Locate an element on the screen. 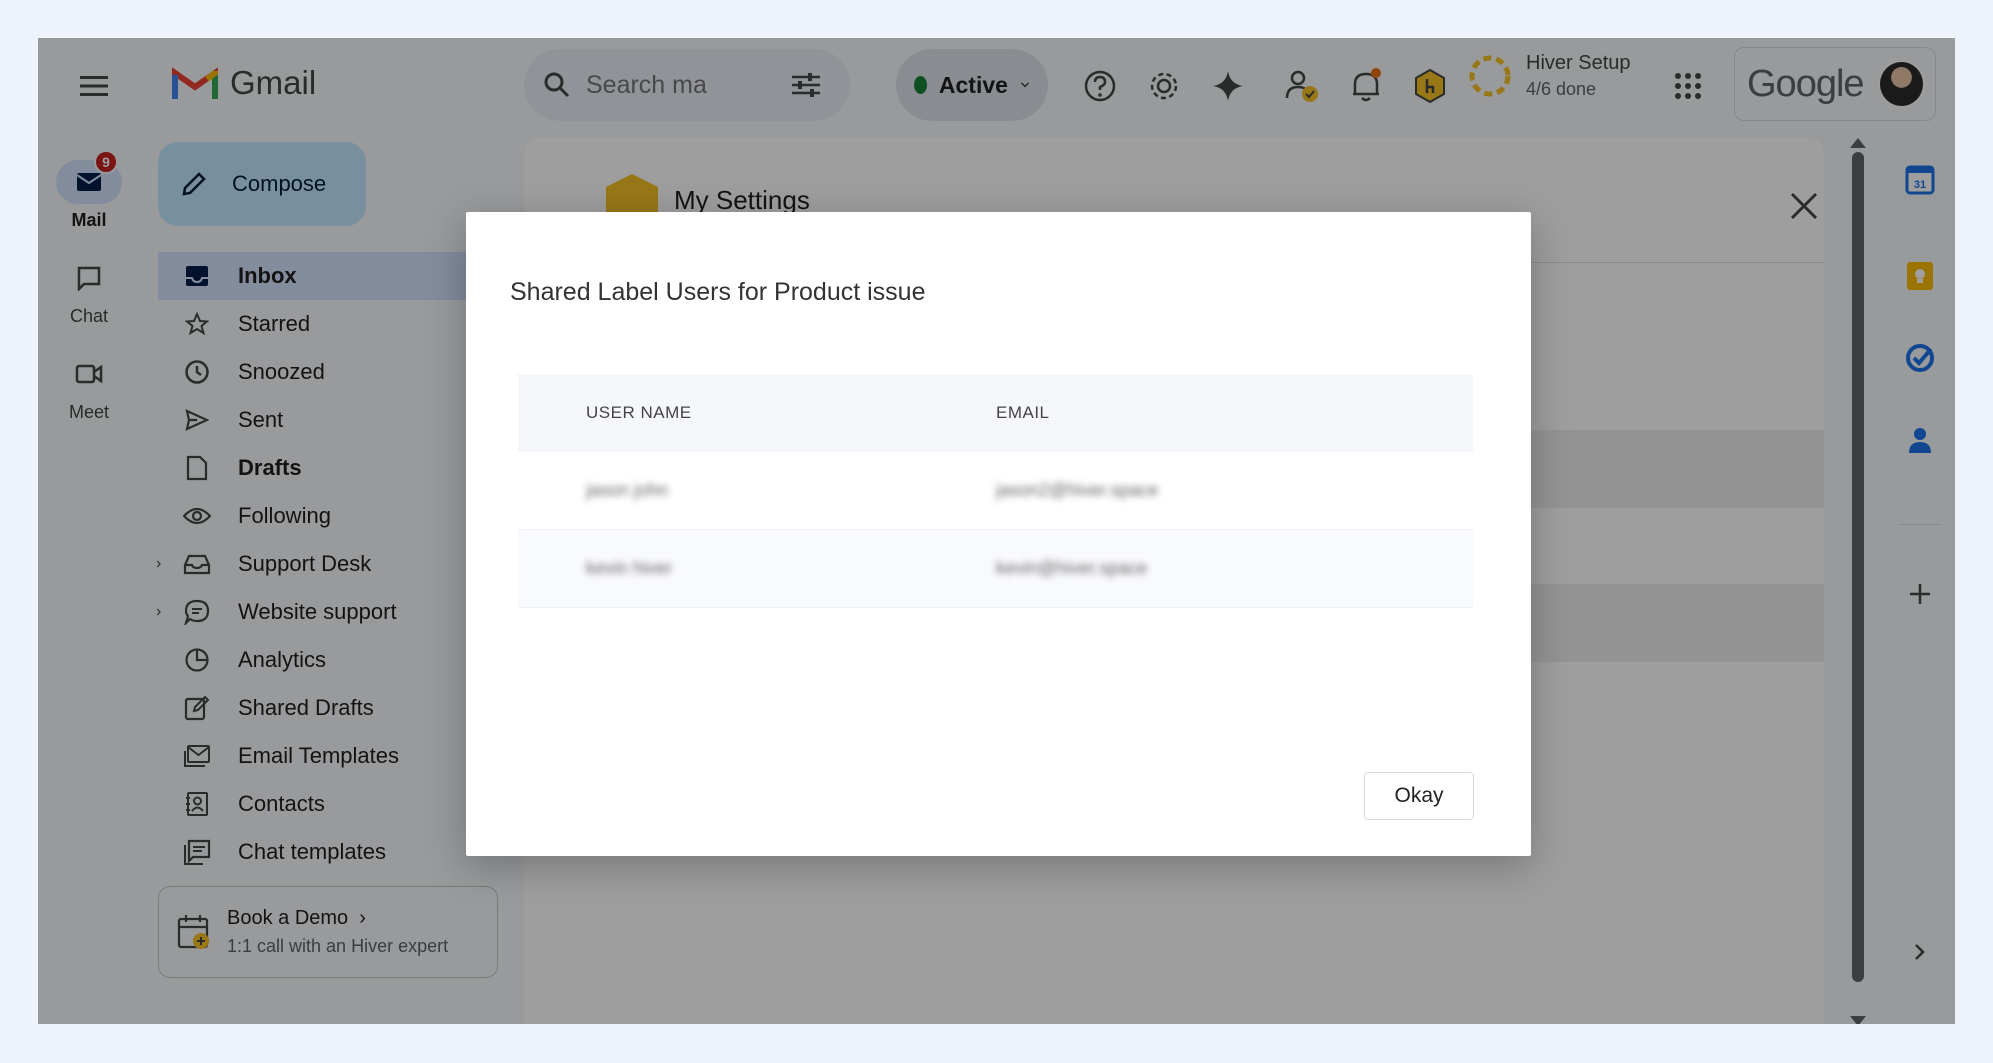  email-cell: kevin@hiver.space is located at coordinates (1072, 568).